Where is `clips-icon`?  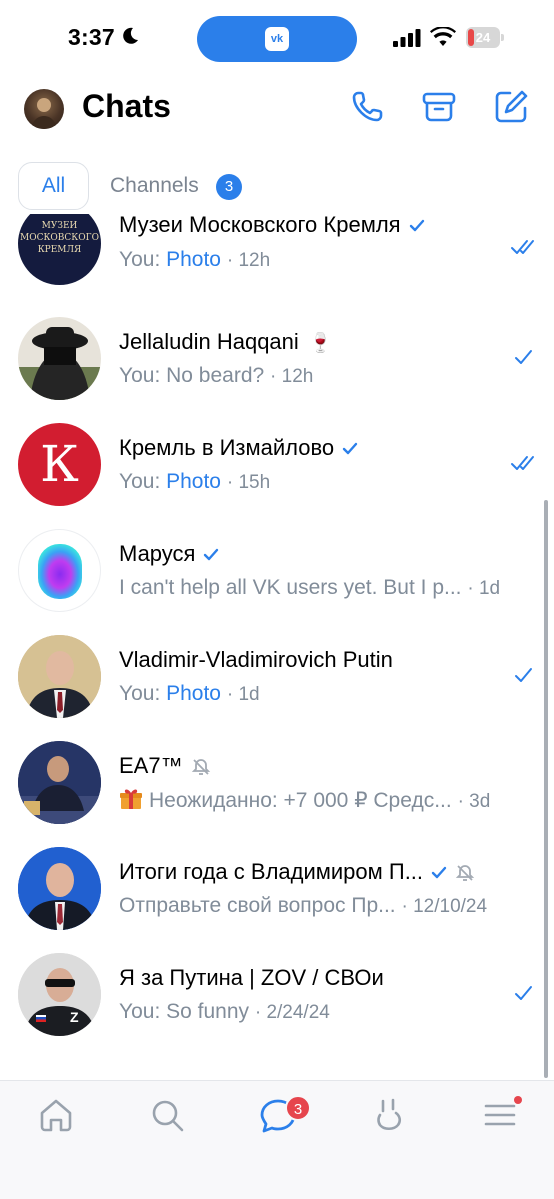 clips-icon is located at coordinates (389, 1114).